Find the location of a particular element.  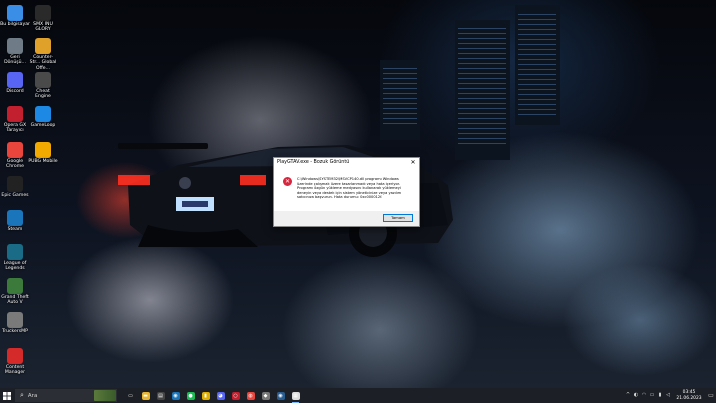

desktop-icon-label: TruckersMP is located at coordinates (15, 331).